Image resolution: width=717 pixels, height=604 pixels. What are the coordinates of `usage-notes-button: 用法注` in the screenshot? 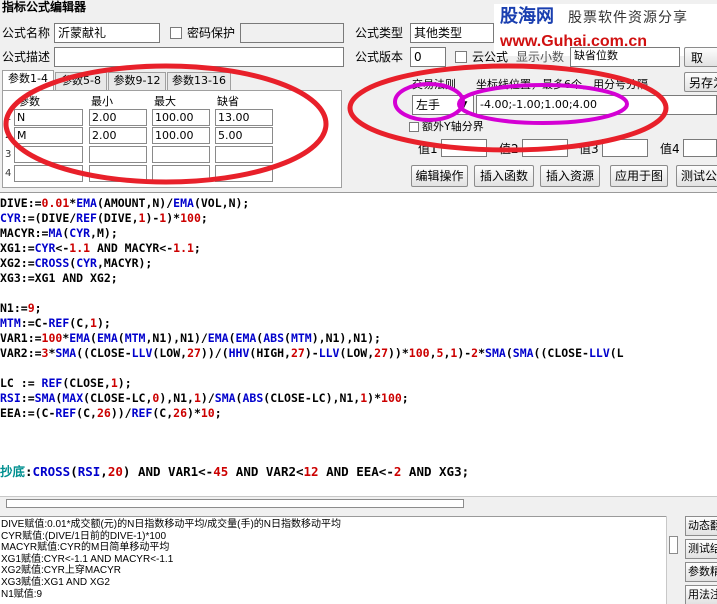 It's located at (701, 594).